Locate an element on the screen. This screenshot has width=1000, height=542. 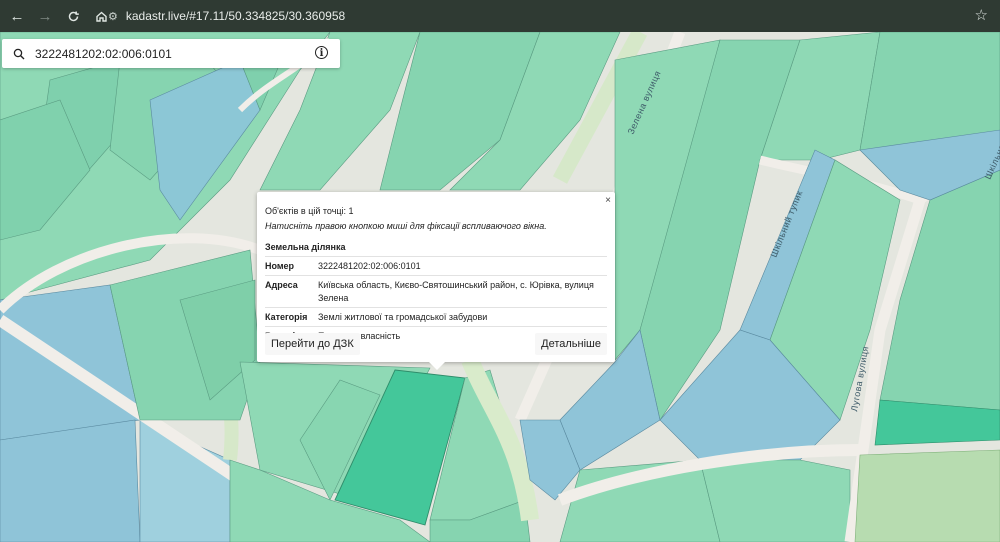
cadastral-search-input is located at coordinates (170, 53).